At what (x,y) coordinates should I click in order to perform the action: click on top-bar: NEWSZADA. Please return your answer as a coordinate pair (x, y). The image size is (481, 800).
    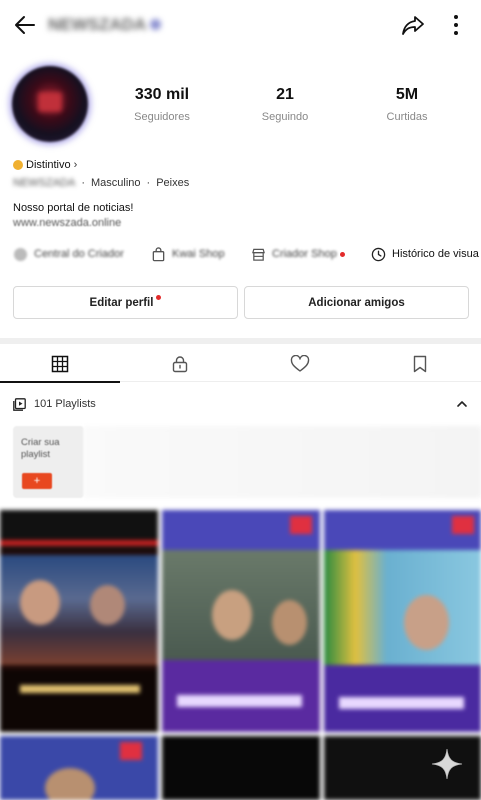
    Looking at the image, I should click on (240, 25).